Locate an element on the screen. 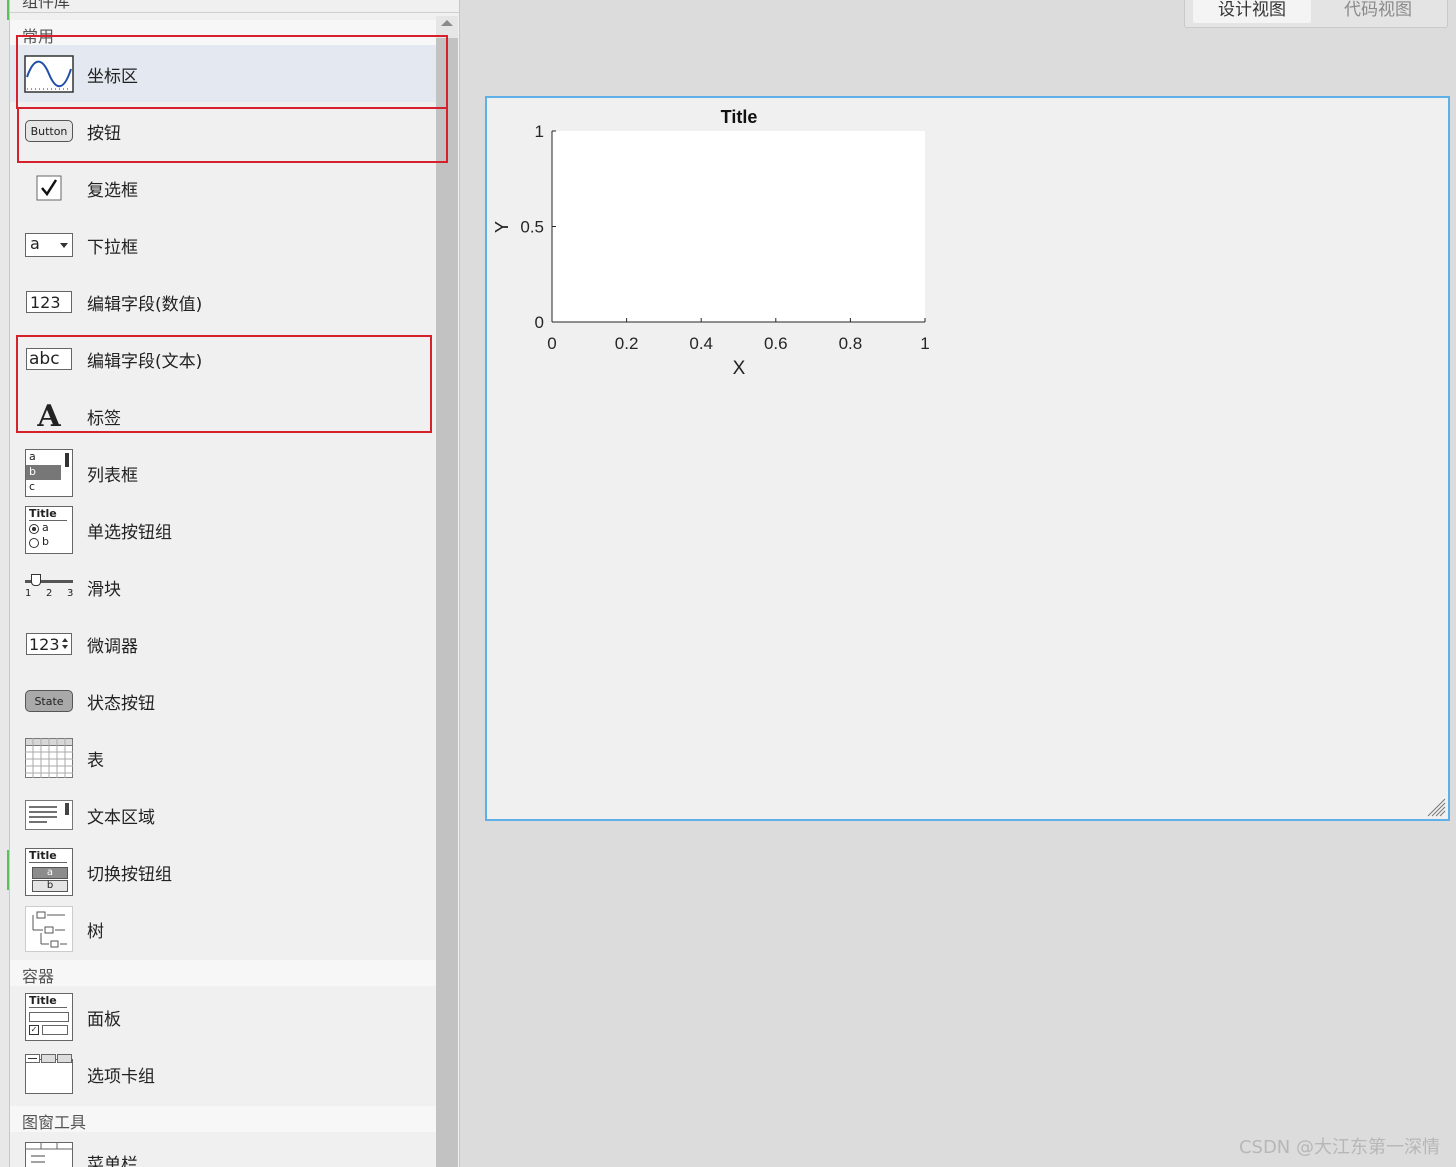 The height and width of the screenshot is (1167, 1456). library-item-label-component: A 标签 is located at coordinates (223, 415).